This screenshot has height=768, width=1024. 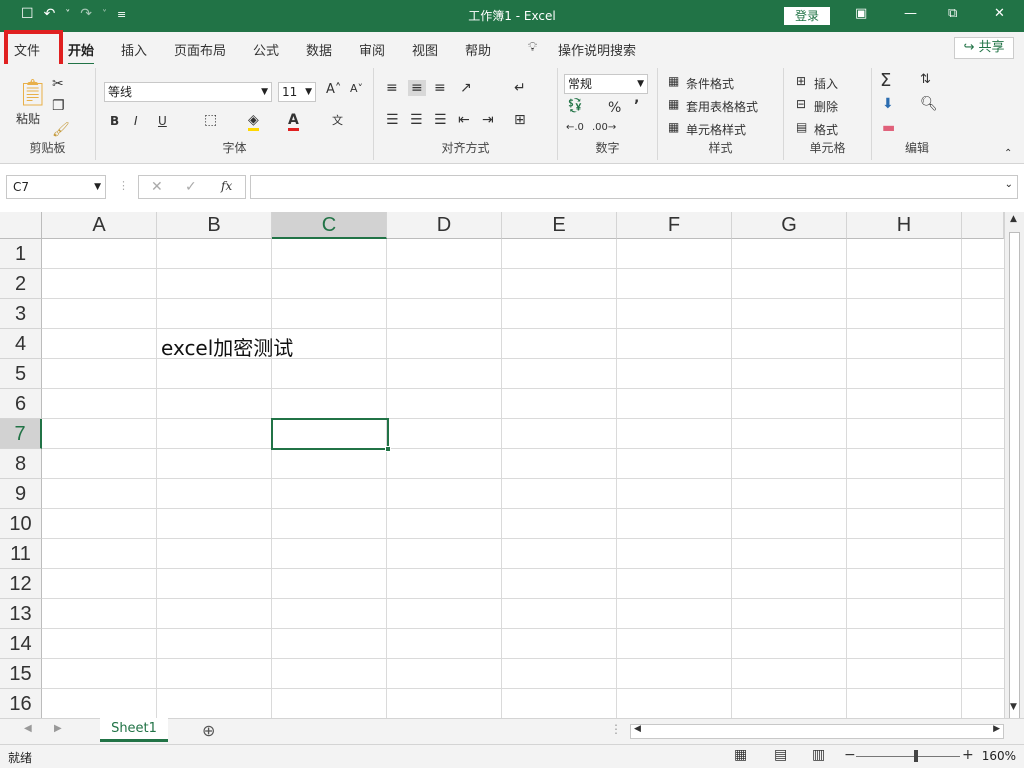 I want to click on sheet-prev-icon: ◀, so click(x=28, y=728).